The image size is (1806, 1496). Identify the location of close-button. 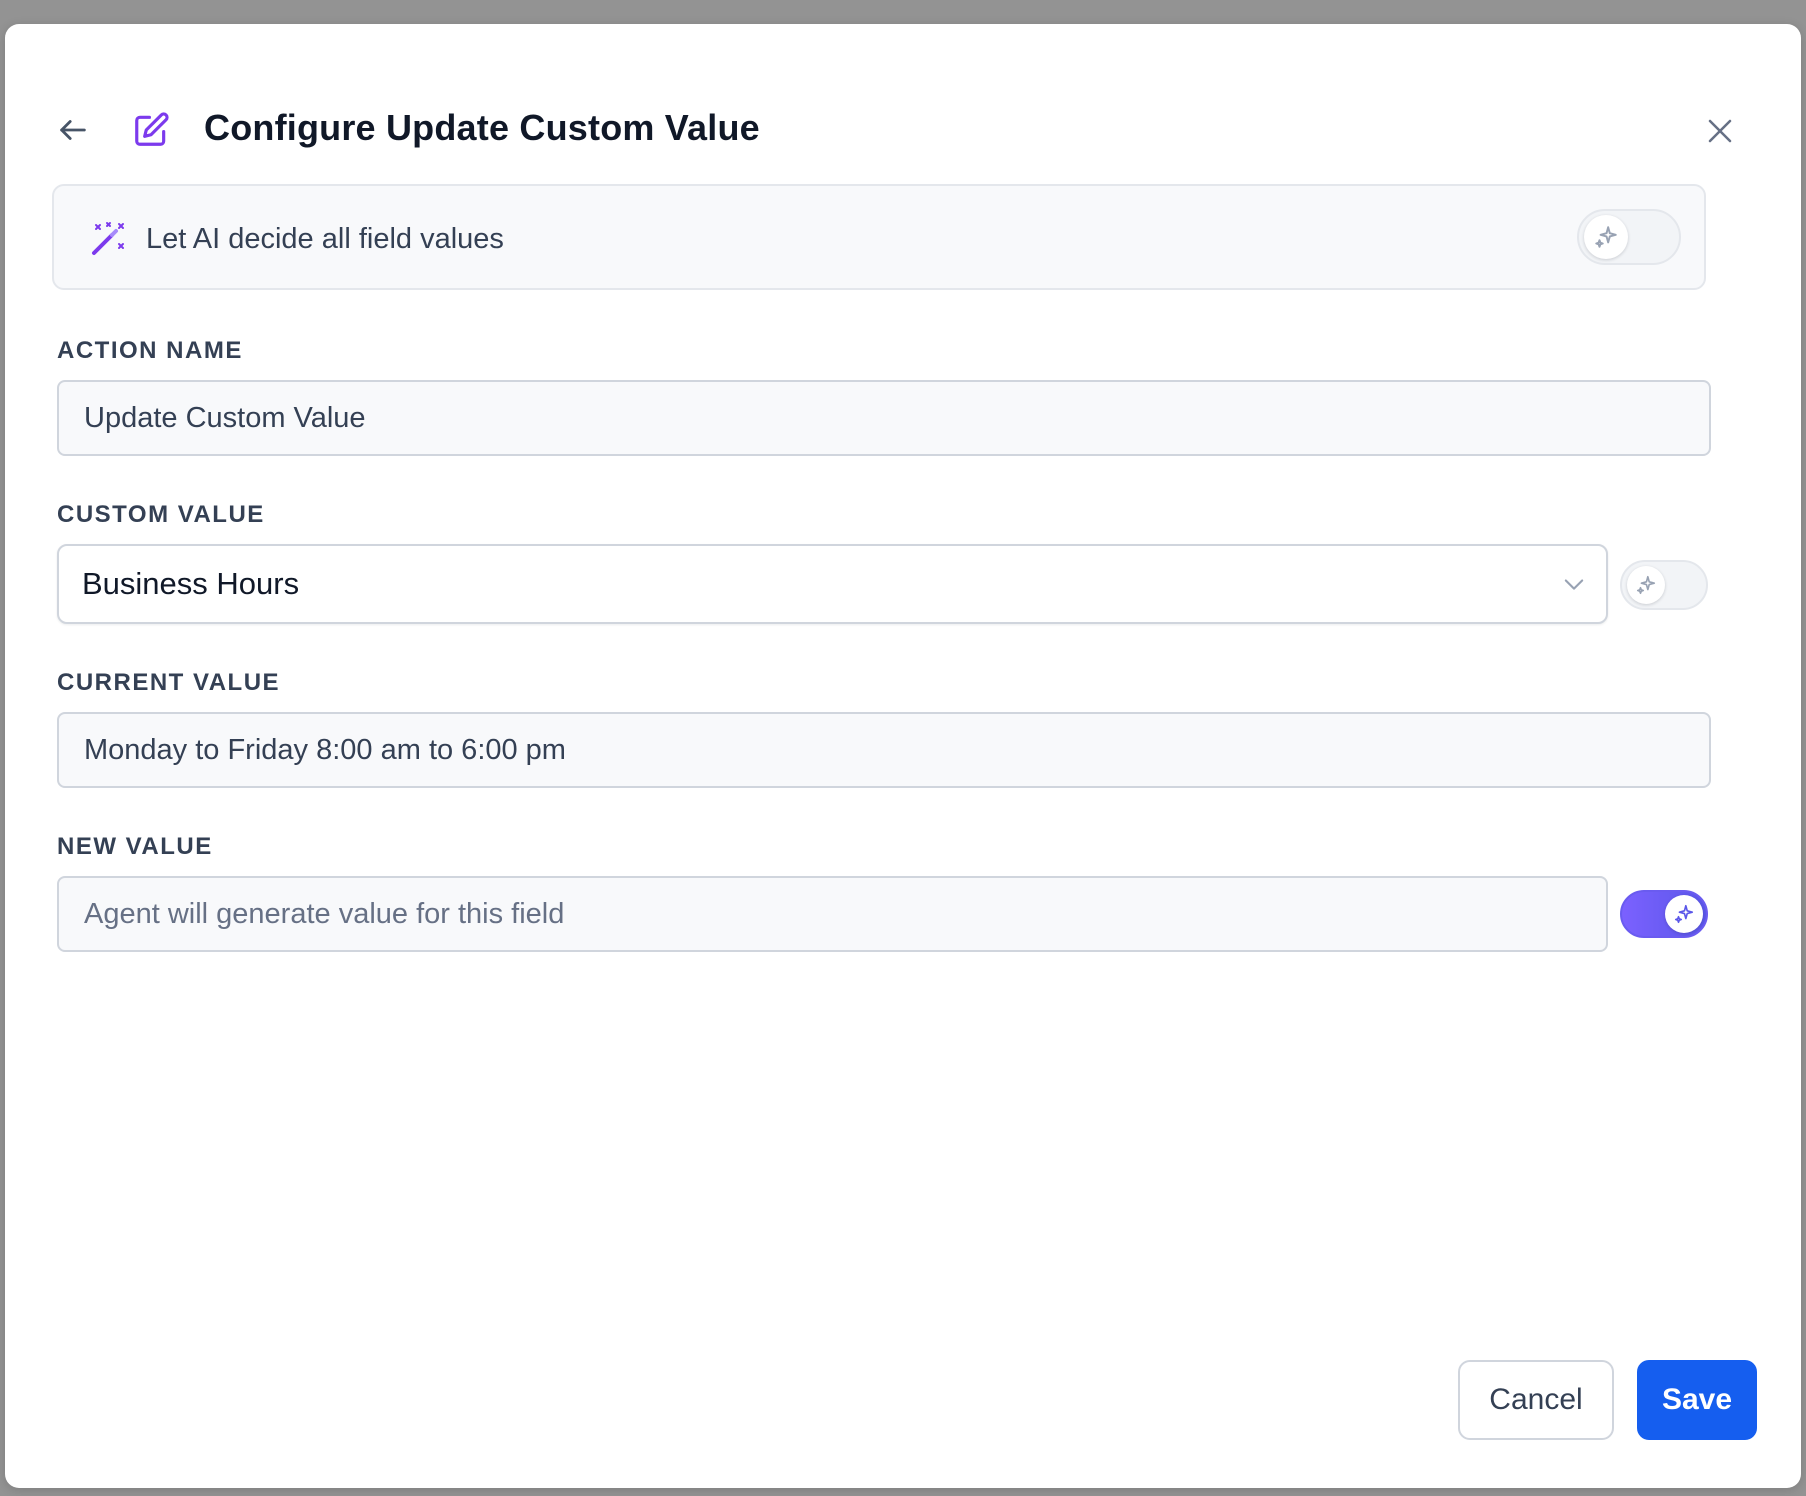
(1720, 131).